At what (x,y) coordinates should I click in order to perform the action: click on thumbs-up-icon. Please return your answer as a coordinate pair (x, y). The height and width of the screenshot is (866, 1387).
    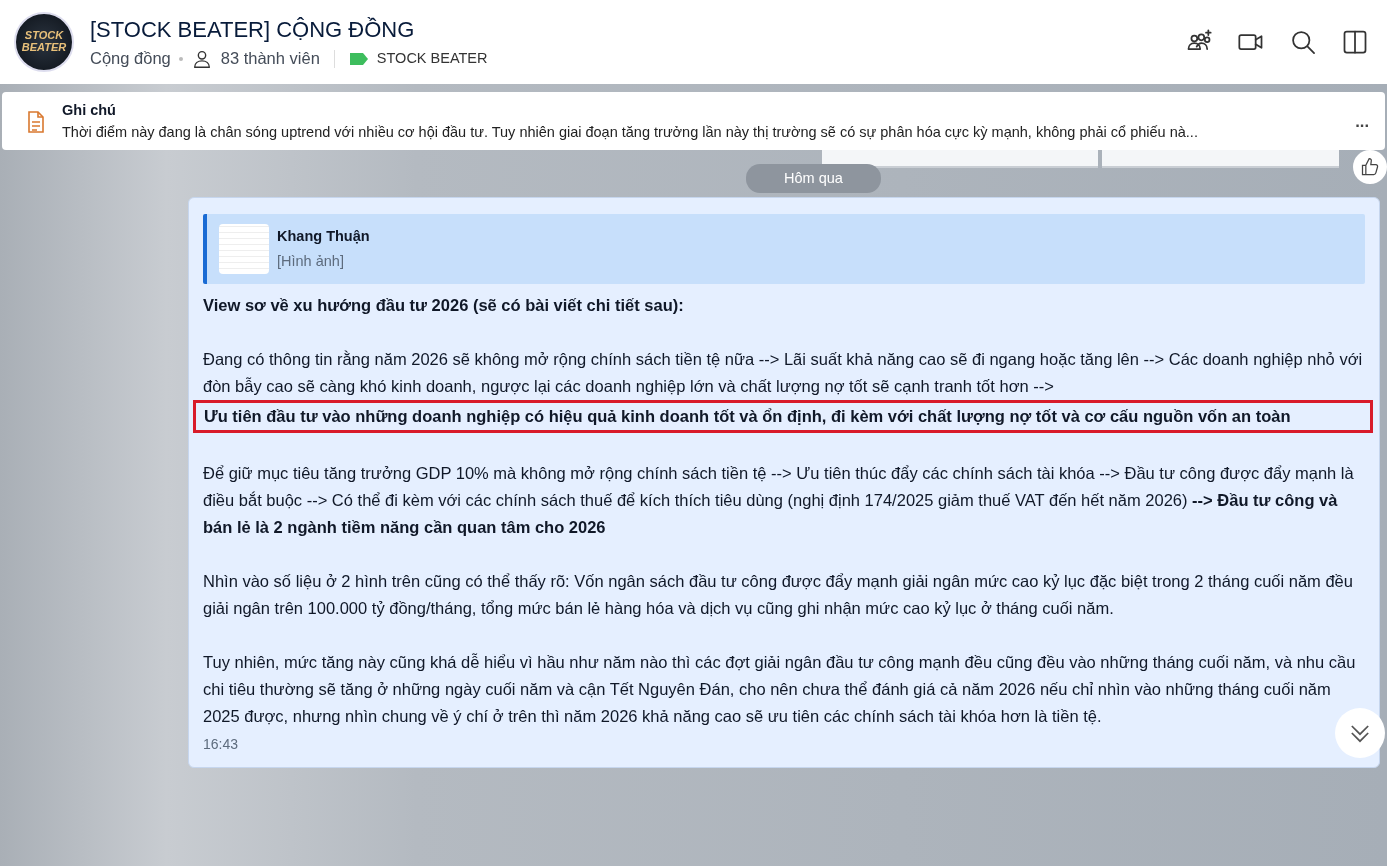
    Looking at the image, I should click on (1370, 166).